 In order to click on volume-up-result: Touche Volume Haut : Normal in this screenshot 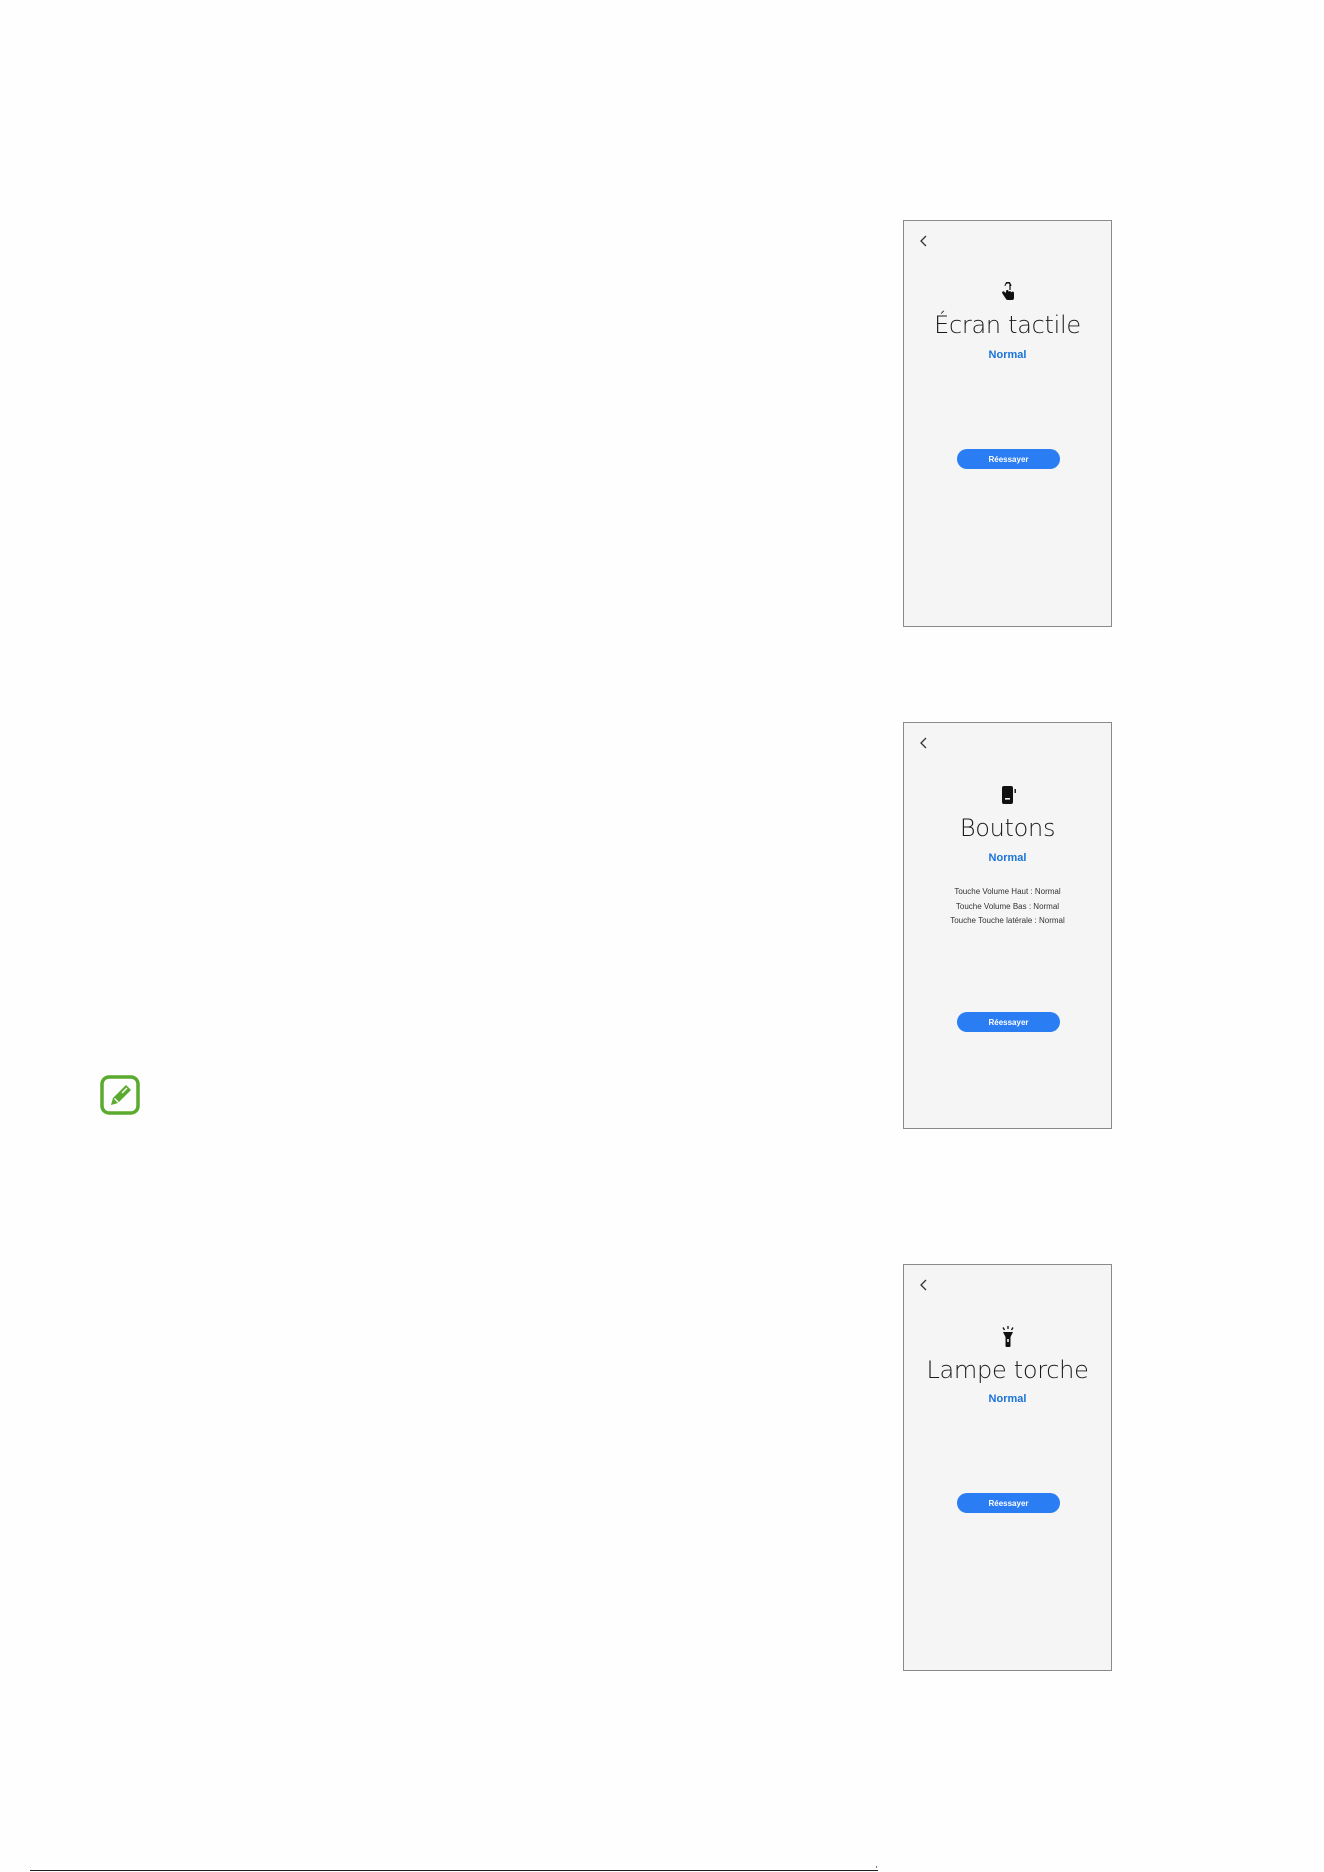, I will do `click(1007, 891)`.